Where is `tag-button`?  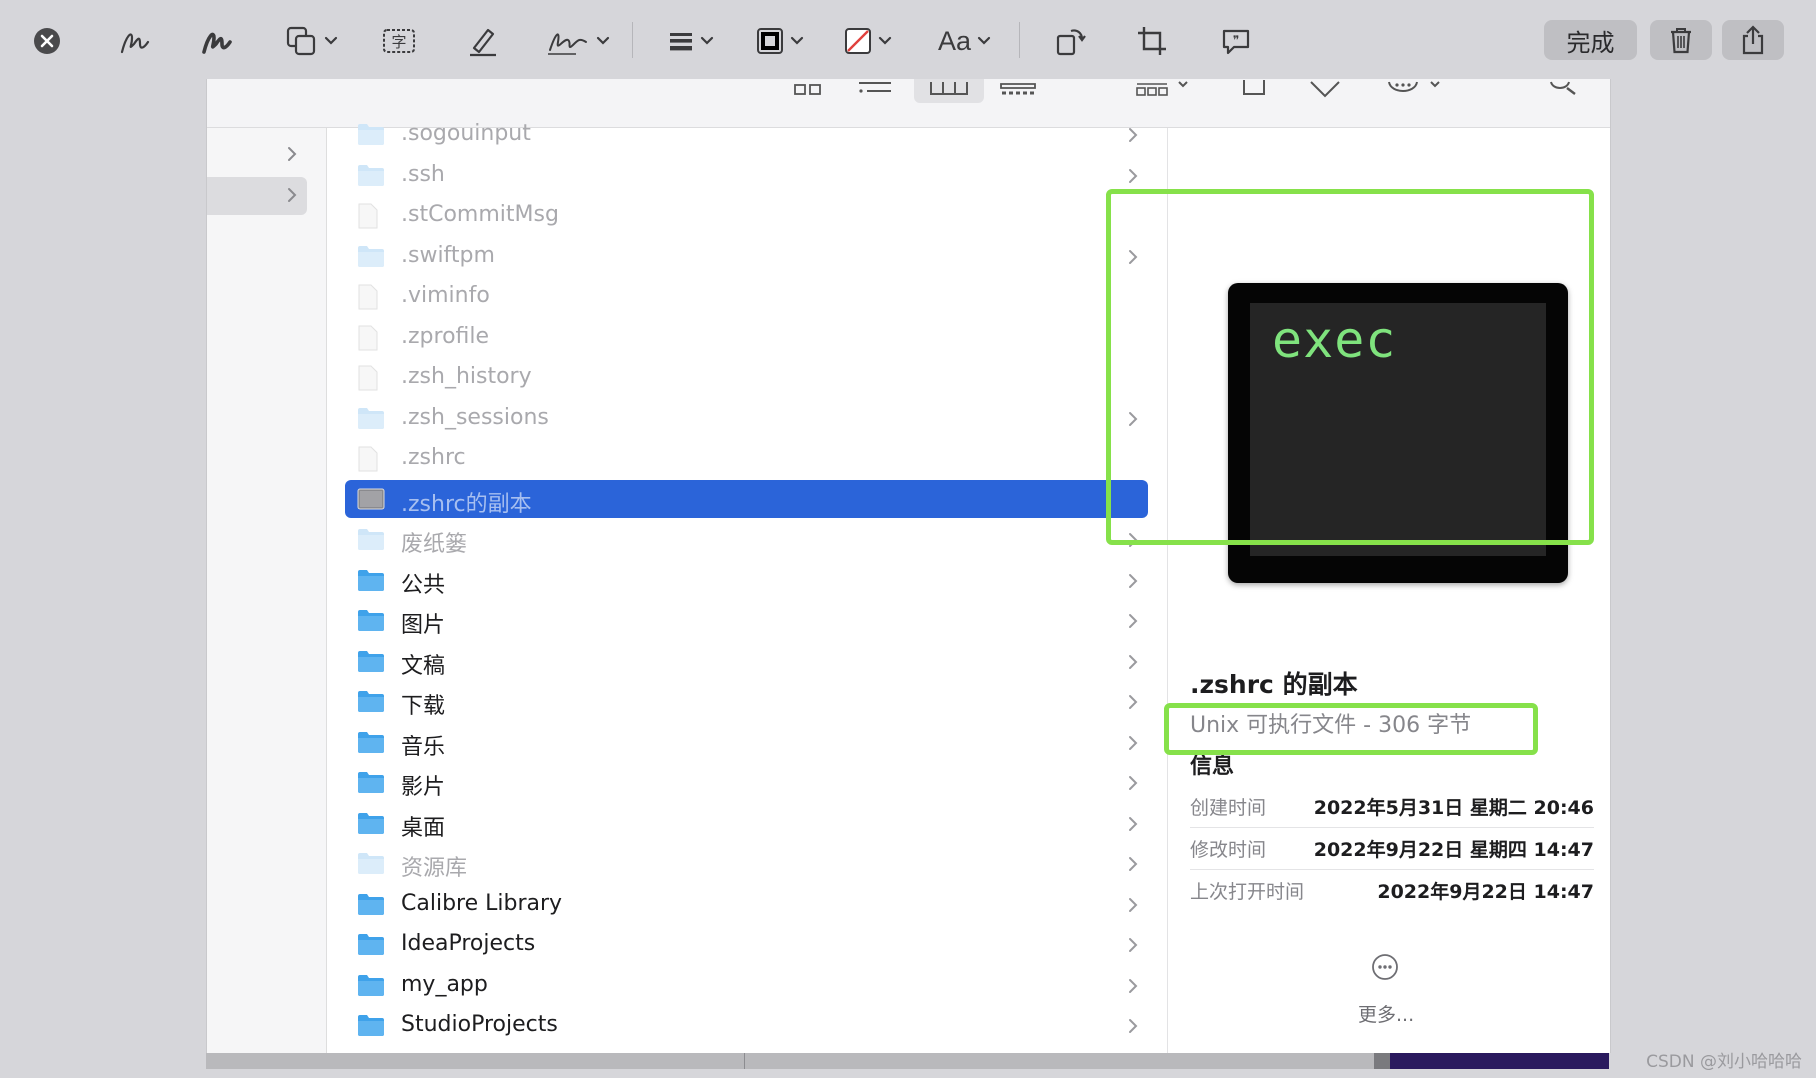 tag-button is located at coordinates (1325, 89).